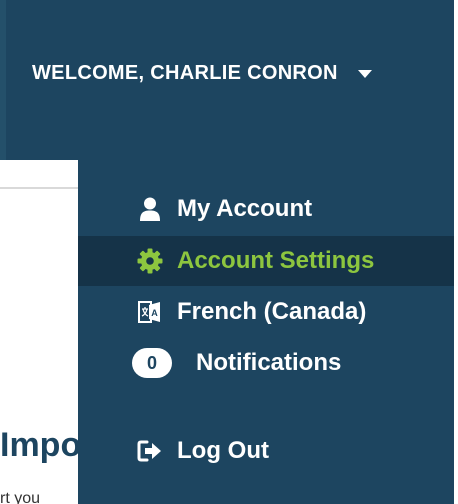  What do you see at coordinates (245, 208) in the screenshot?
I see `menu-item-label: My Account` at bounding box center [245, 208].